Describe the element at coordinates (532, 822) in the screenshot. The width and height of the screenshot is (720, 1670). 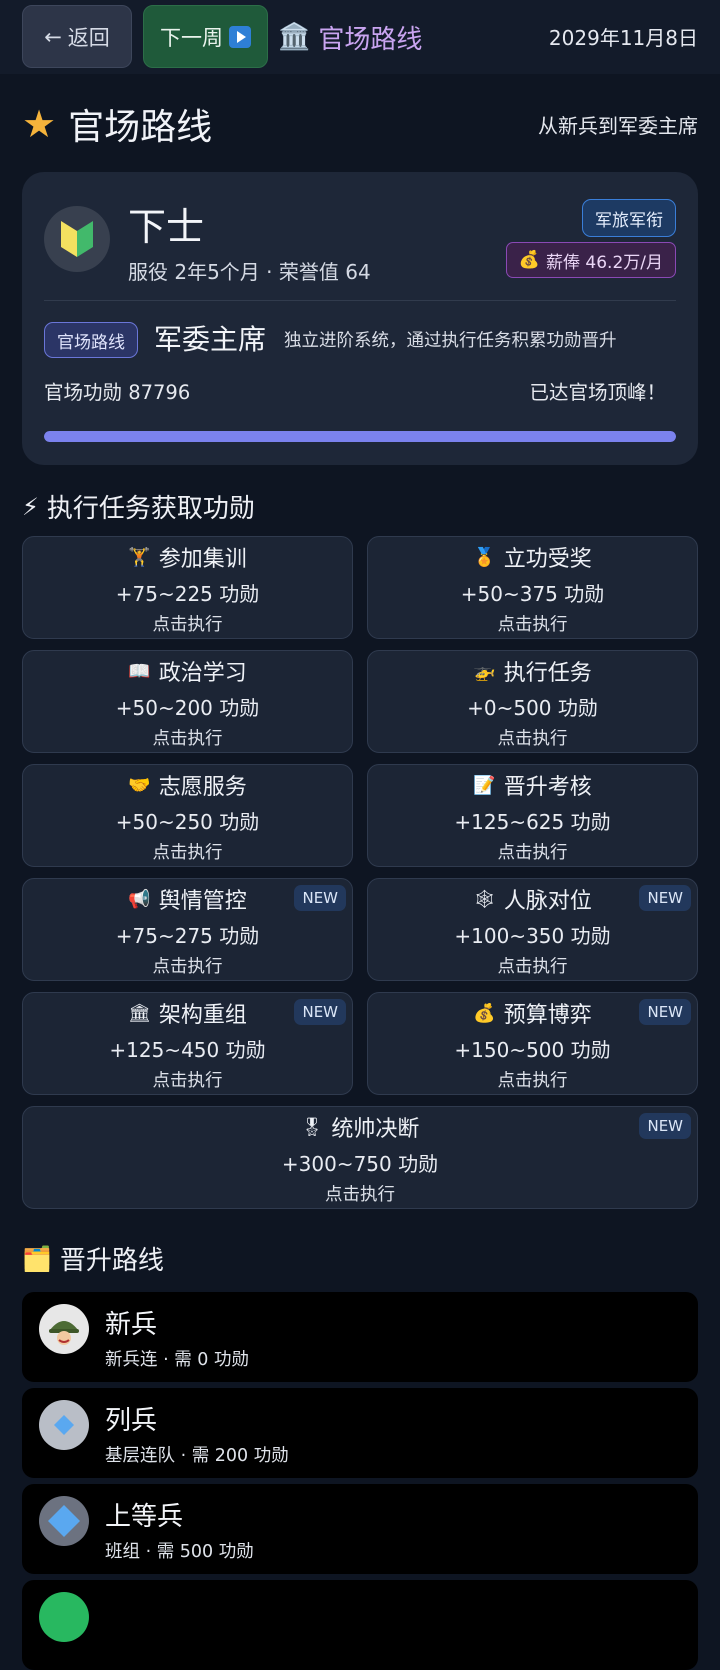
I see `task-reward: +125~625 功勋` at that location.